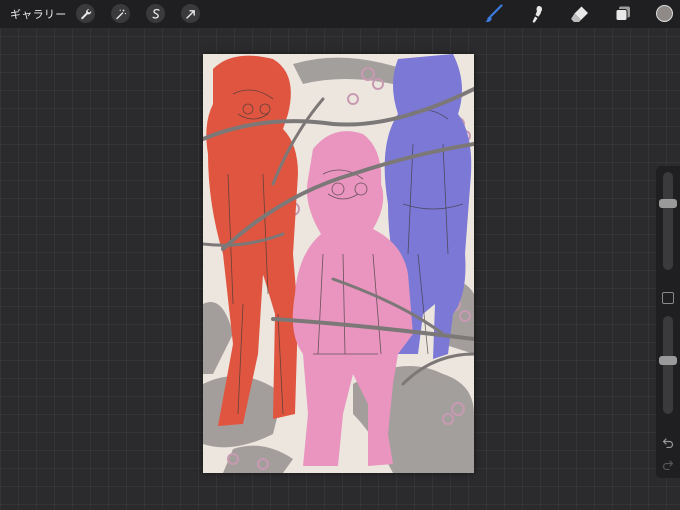 Image resolution: width=680 pixels, height=510 pixels. I want to click on actions-button, so click(85, 13).